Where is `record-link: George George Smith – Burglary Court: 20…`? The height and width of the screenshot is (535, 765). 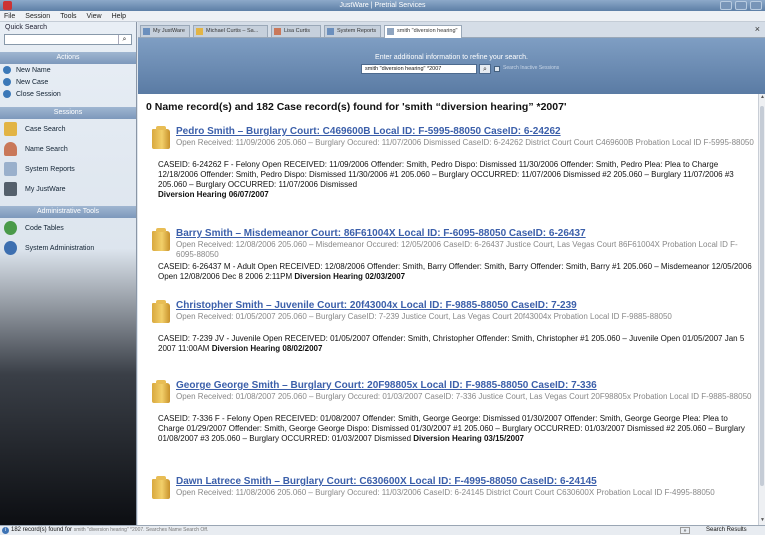
record-link: George George Smith – Burglary Court: 20… is located at coordinates (386, 385).